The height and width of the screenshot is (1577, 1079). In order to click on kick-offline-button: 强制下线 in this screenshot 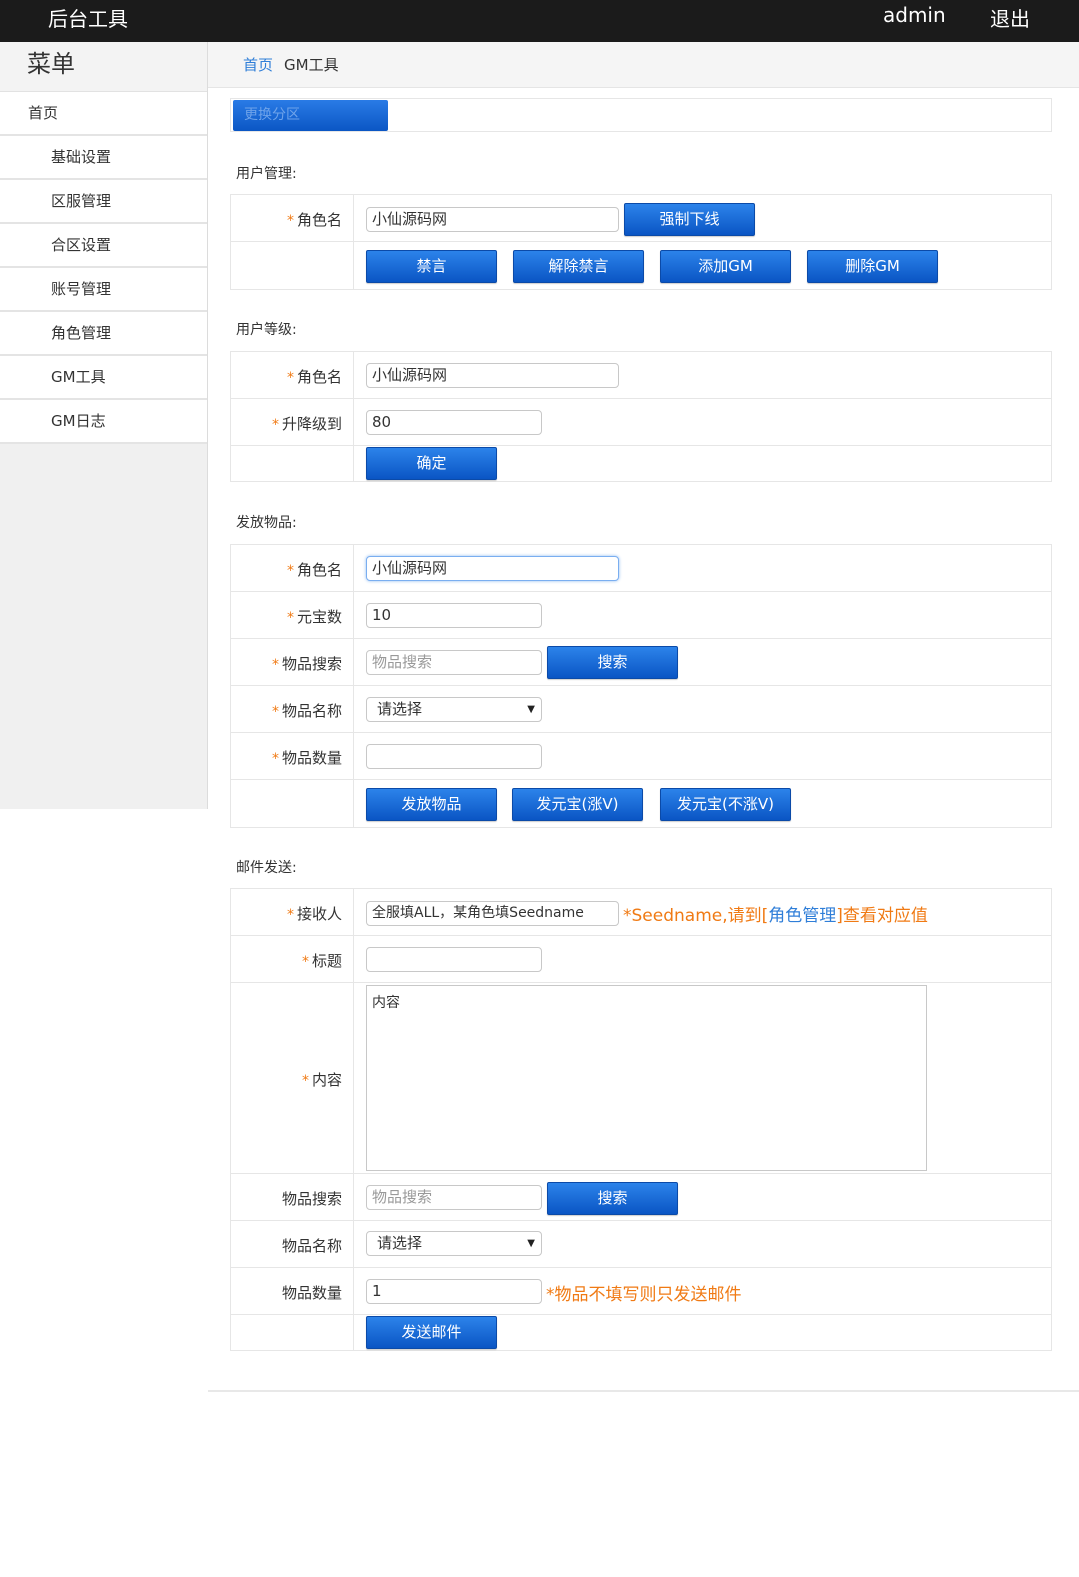, I will do `click(689, 219)`.